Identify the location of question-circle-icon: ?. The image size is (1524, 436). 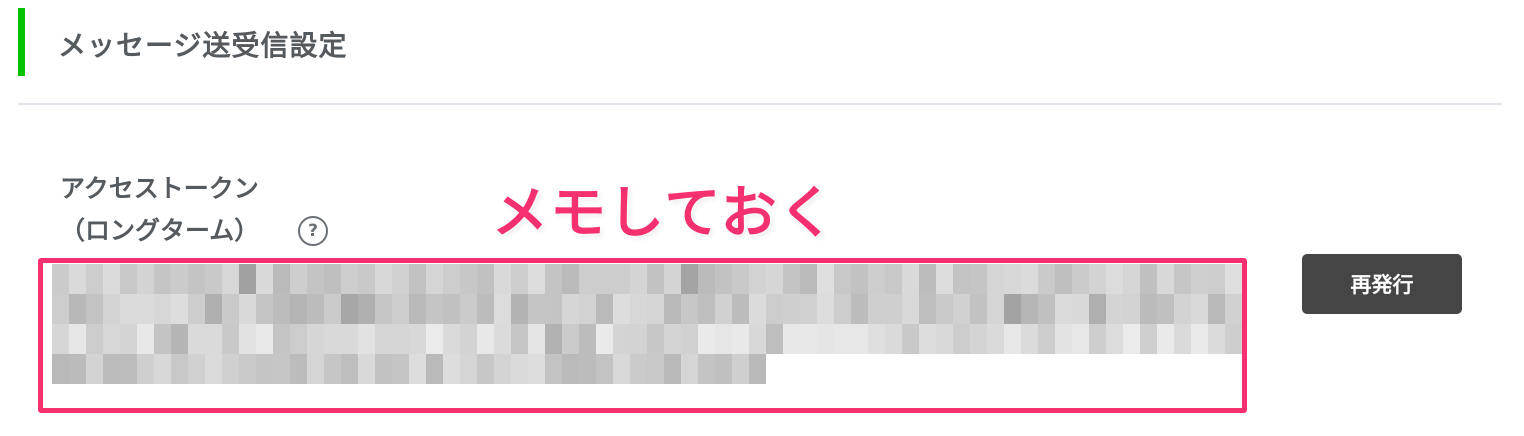
(313, 231).